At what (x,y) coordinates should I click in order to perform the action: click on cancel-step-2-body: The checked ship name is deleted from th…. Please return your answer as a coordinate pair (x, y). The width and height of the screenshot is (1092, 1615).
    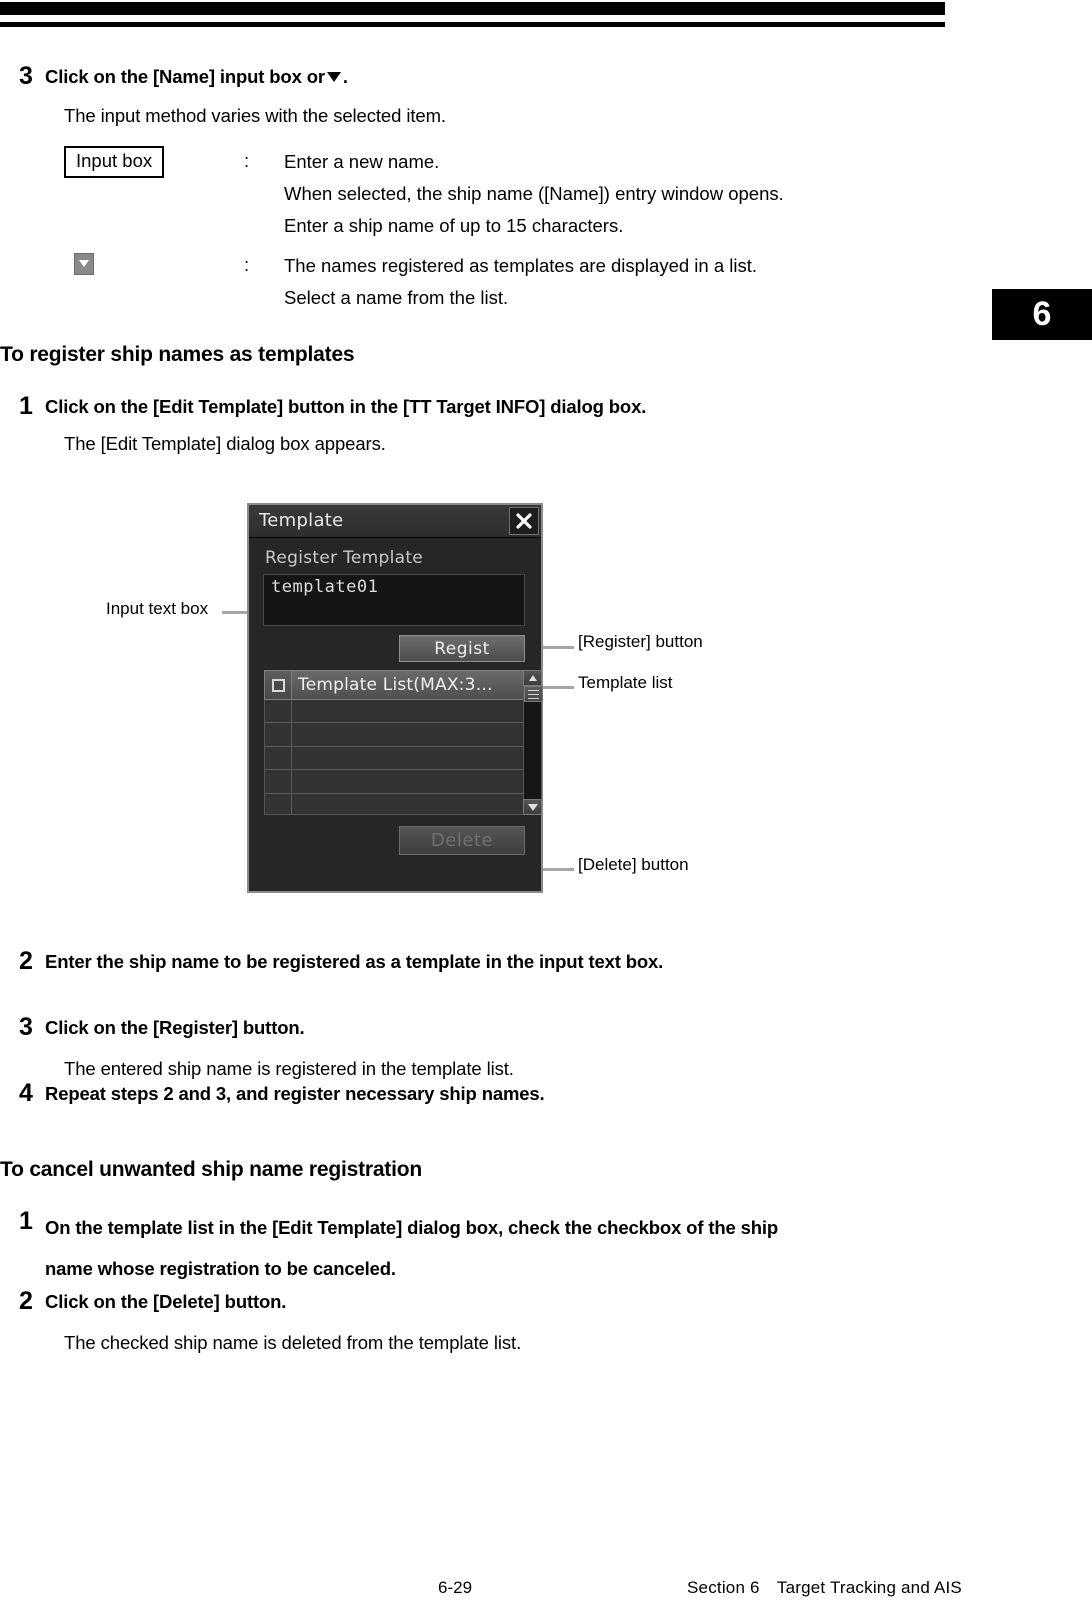
    Looking at the image, I should click on (293, 1342).